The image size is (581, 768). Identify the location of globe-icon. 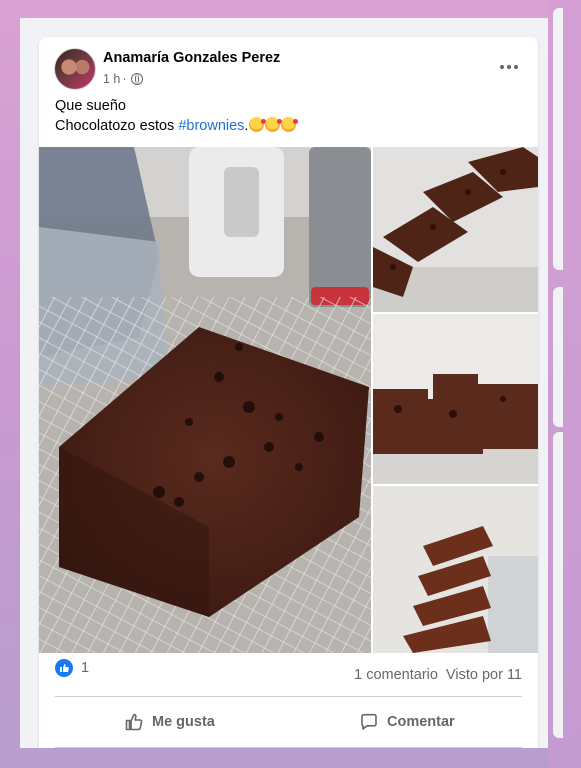
(136, 79).